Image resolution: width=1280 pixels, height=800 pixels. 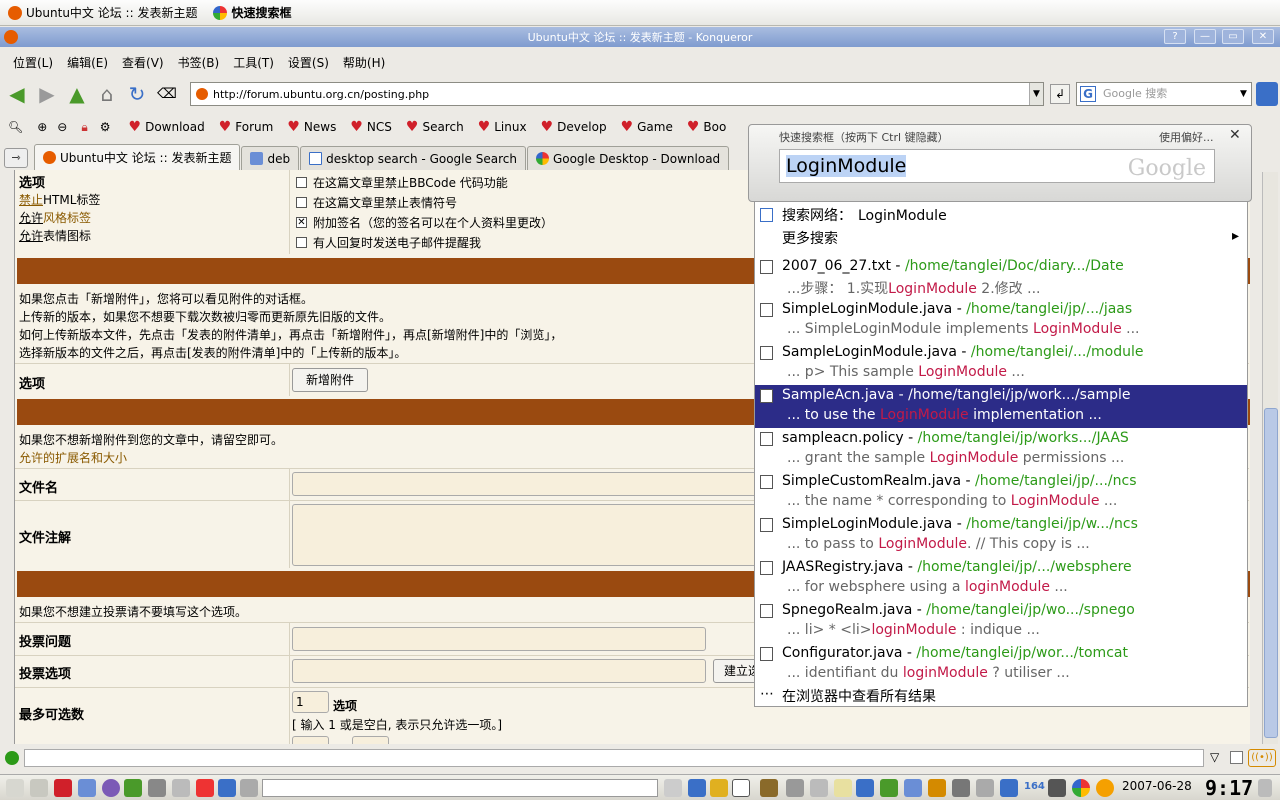 I want to click on search-icon: 🔍︎, so click(x=15, y=127).